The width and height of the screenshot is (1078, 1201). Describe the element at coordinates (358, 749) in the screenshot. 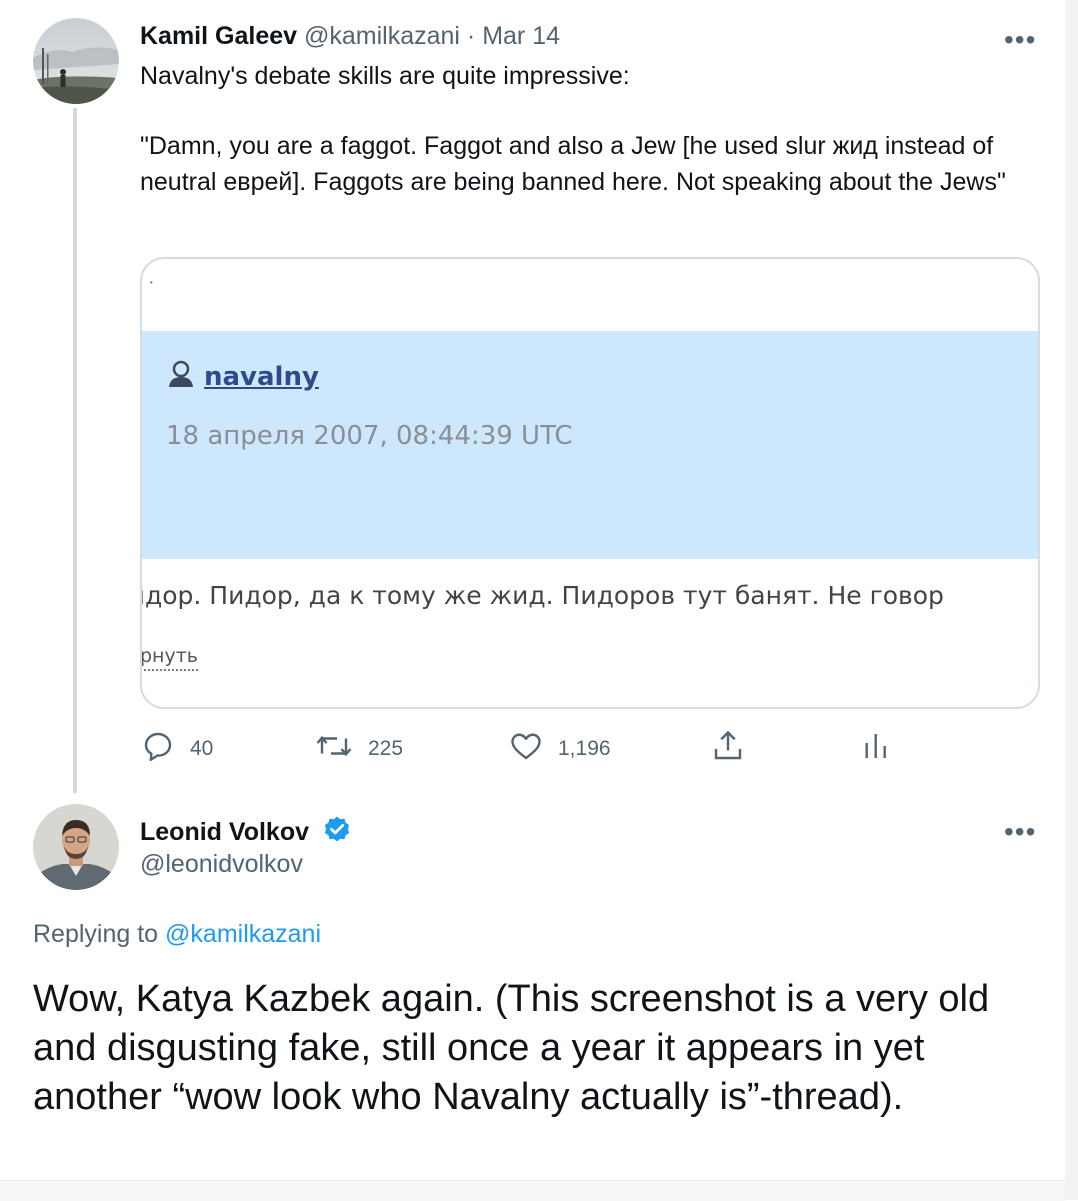

I see `retweet-button: 225` at that location.